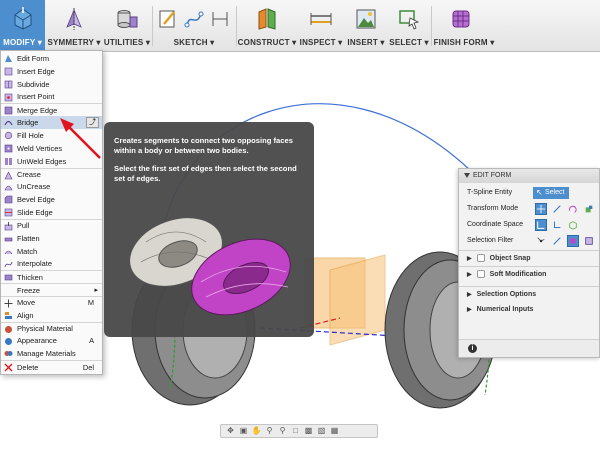 This screenshot has width=600, height=450. What do you see at coordinates (51, 186) in the screenshot?
I see `menu-item-uncrease: UnCrease` at bounding box center [51, 186].